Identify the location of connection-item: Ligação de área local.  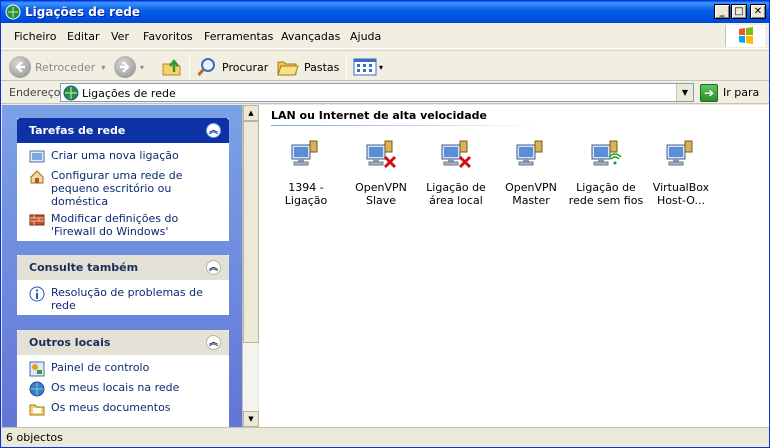
(456, 173).